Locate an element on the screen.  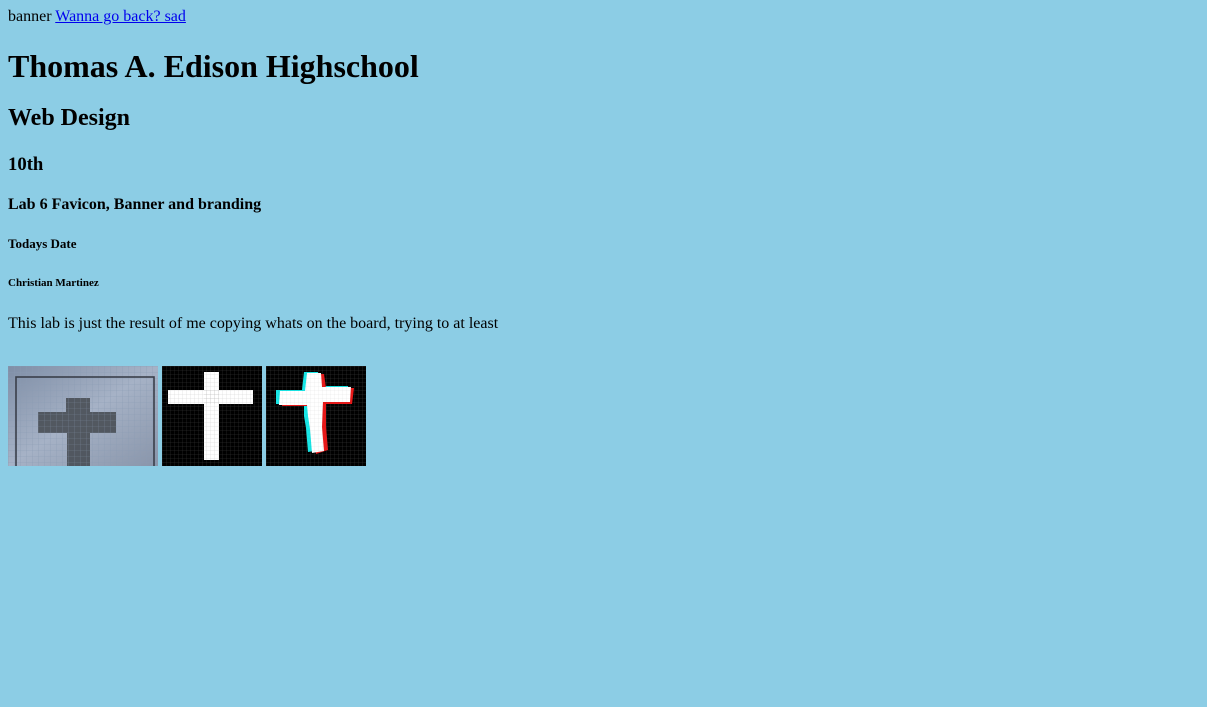
school-title: Thomas A. Edison Highschool is located at coordinates (213, 66).